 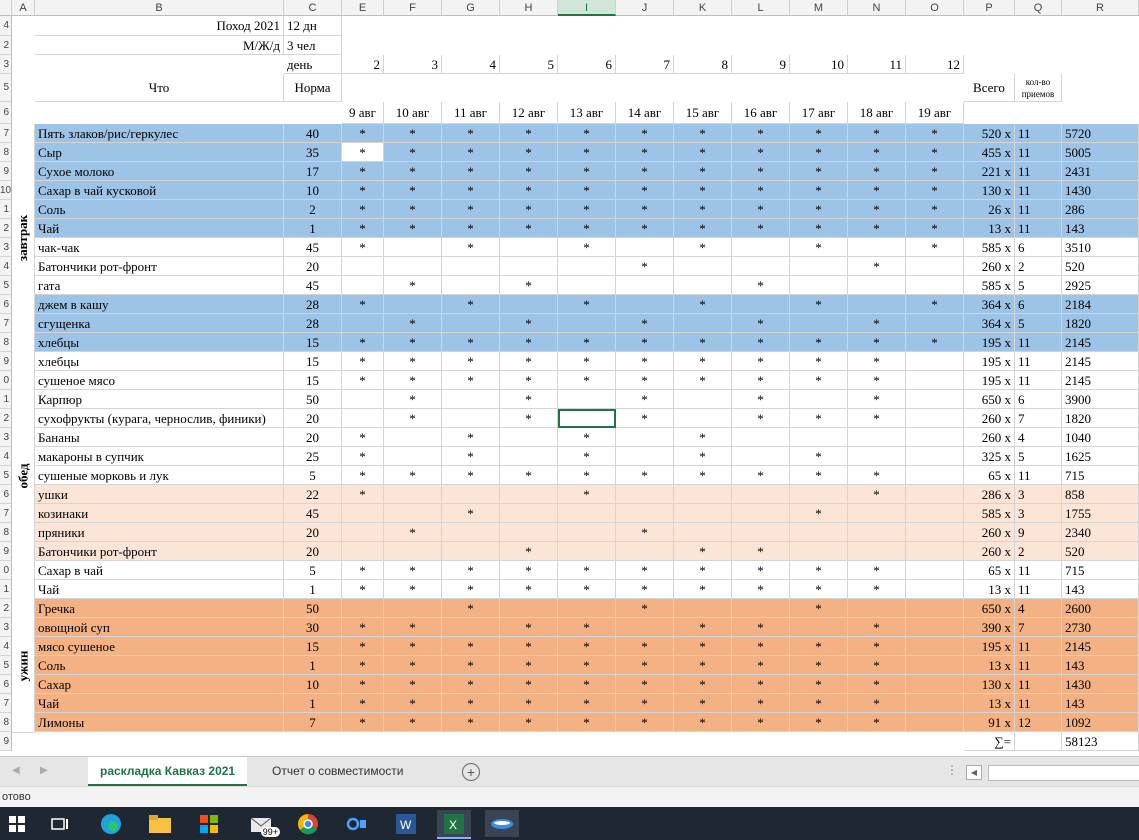 What do you see at coordinates (1038, 532) in the screenshot?
I see `cell-item-count: 9` at bounding box center [1038, 532].